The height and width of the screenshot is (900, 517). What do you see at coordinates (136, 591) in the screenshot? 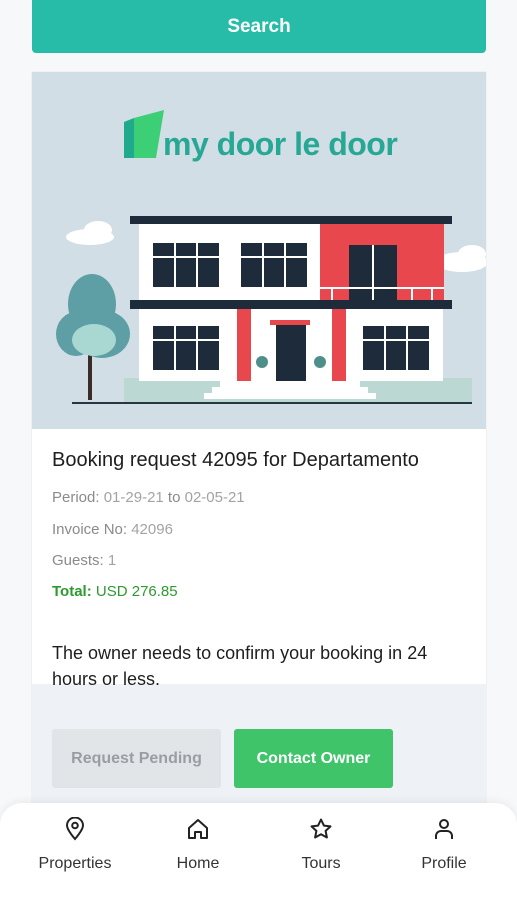
I see `total-value: USD 276.85` at bounding box center [136, 591].